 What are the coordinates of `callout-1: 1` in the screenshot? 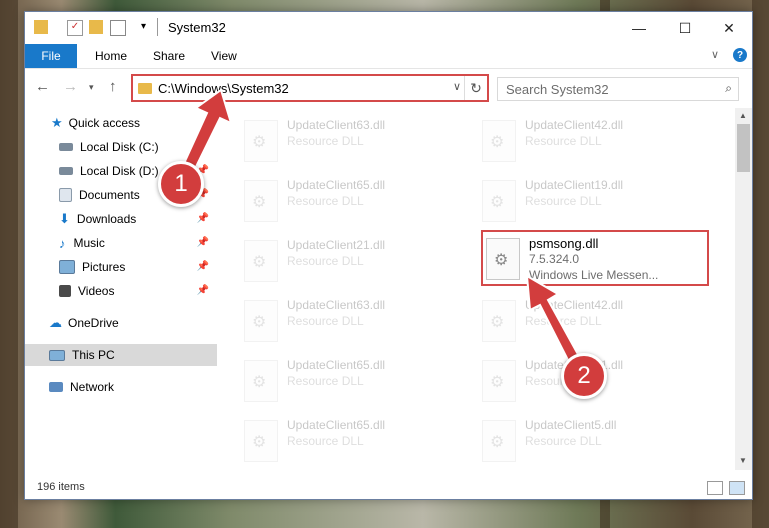 It's located at (181, 184).